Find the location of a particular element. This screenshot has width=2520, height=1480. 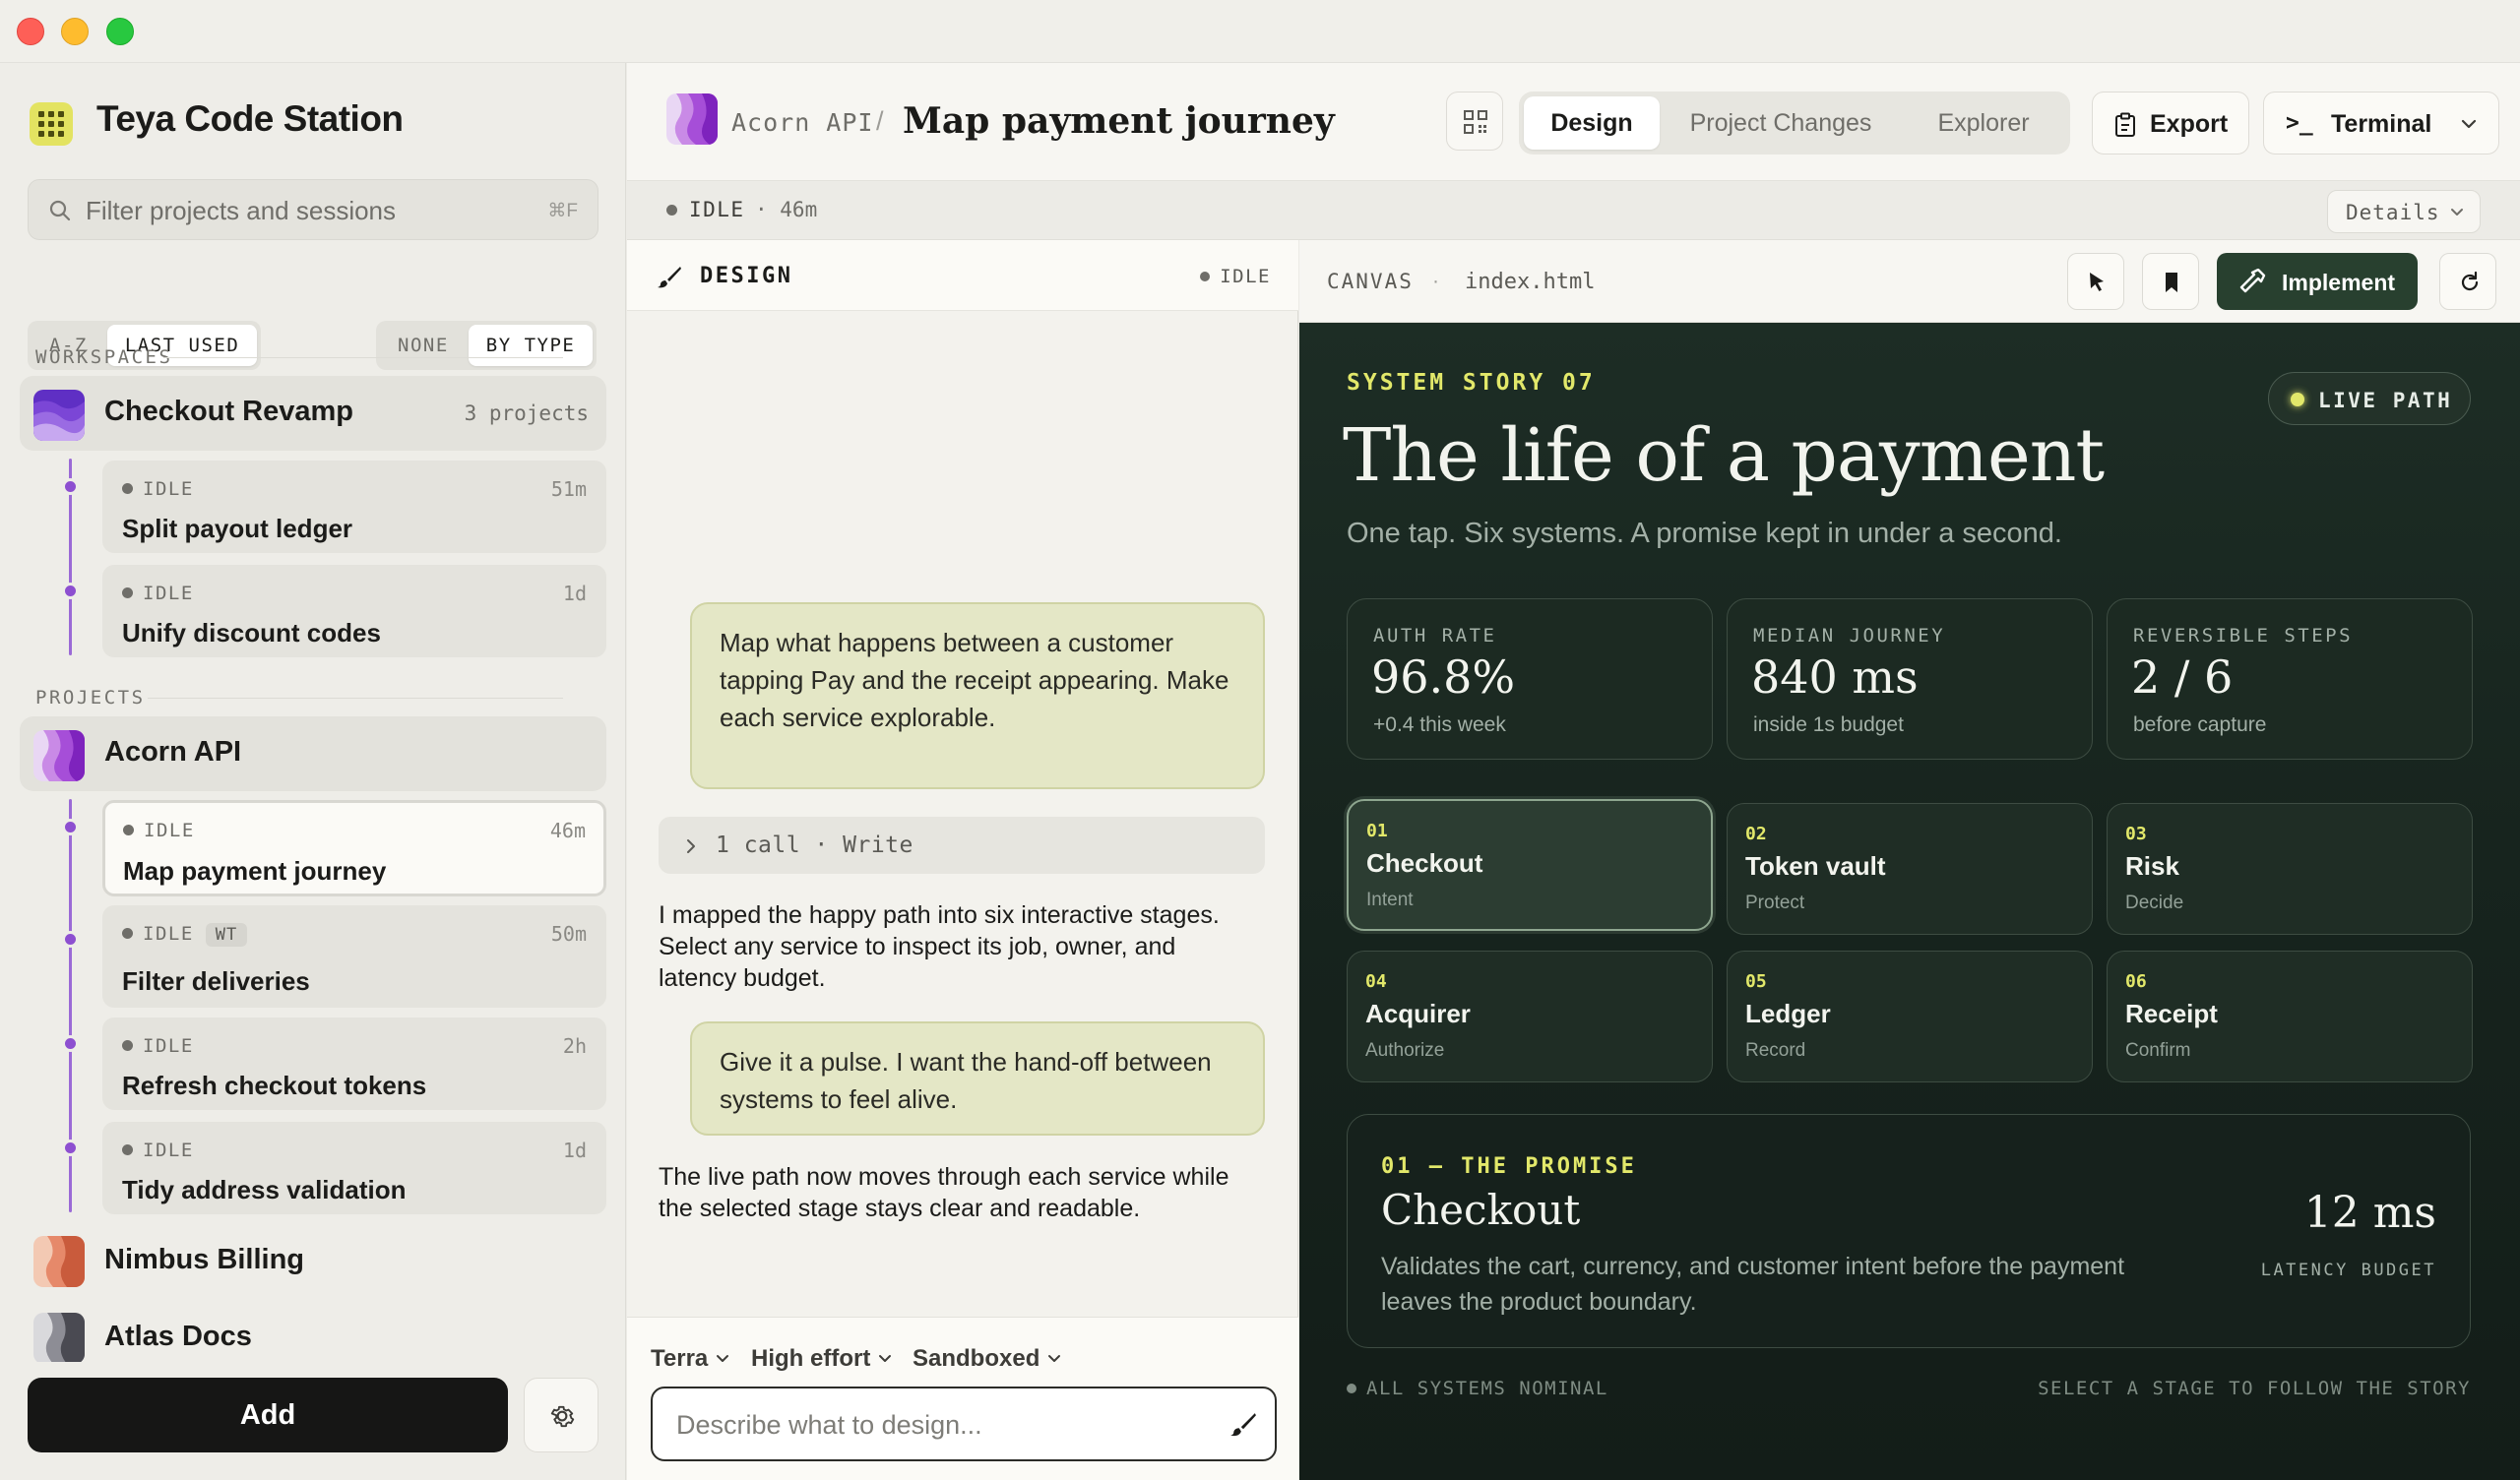

stage-ledger: 05 Ledger Record is located at coordinates (1910, 1016).